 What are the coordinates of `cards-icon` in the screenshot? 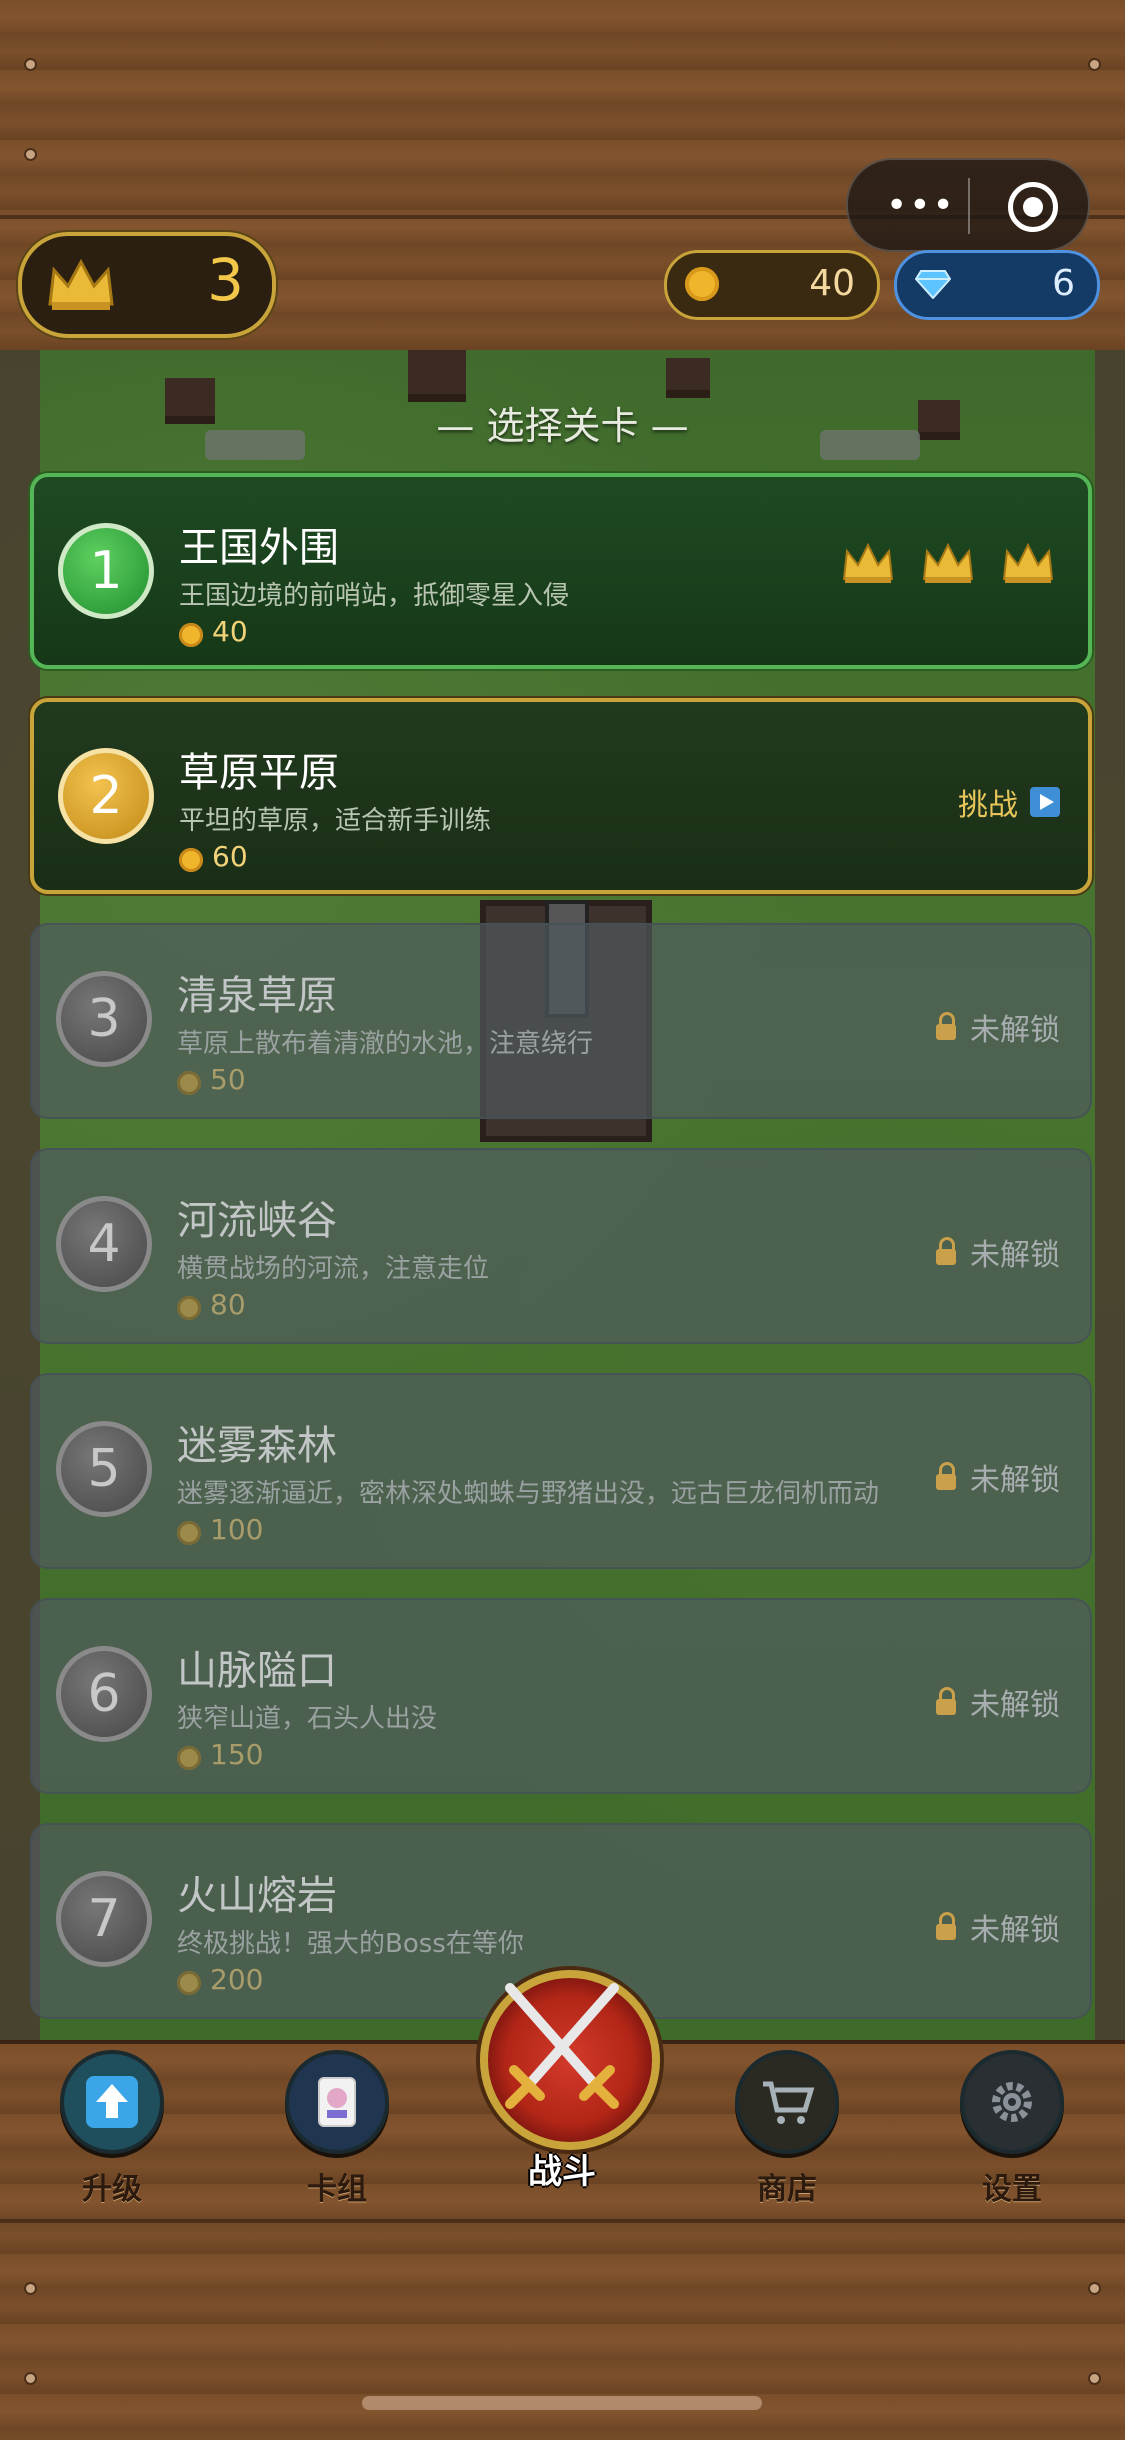 It's located at (337, 2102).